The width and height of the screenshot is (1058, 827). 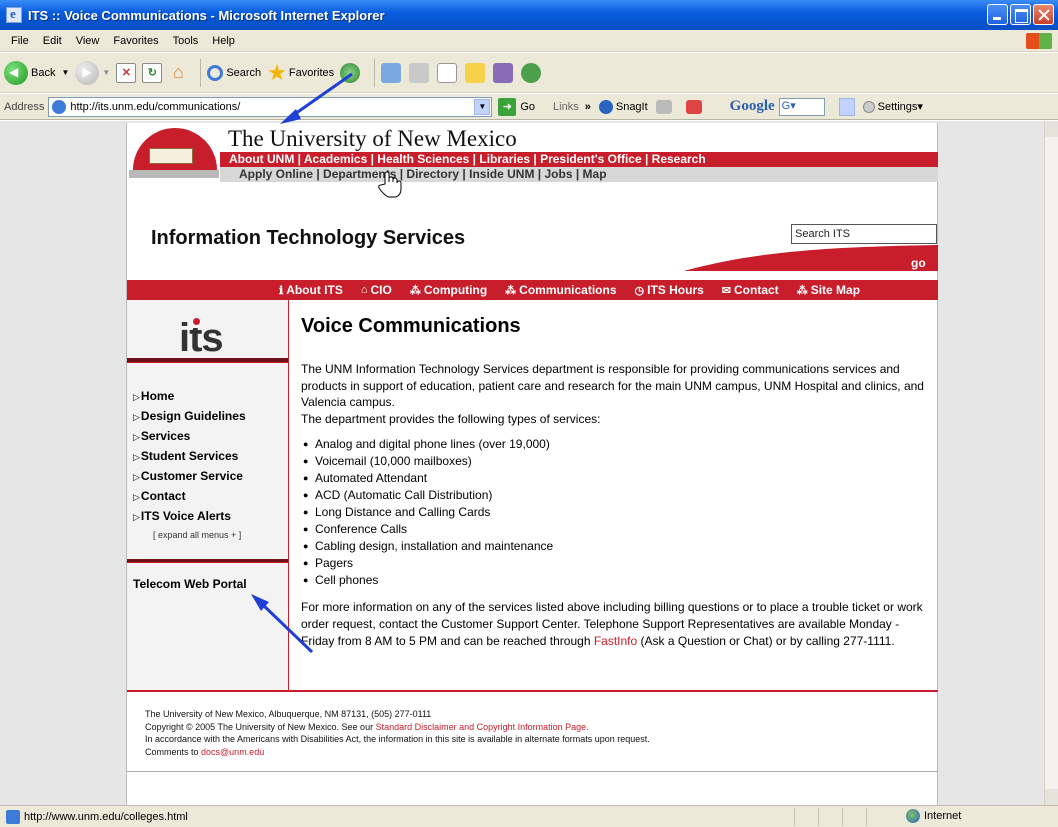 I want to click on home-icon: ⌂, so click(x=178, y=72).